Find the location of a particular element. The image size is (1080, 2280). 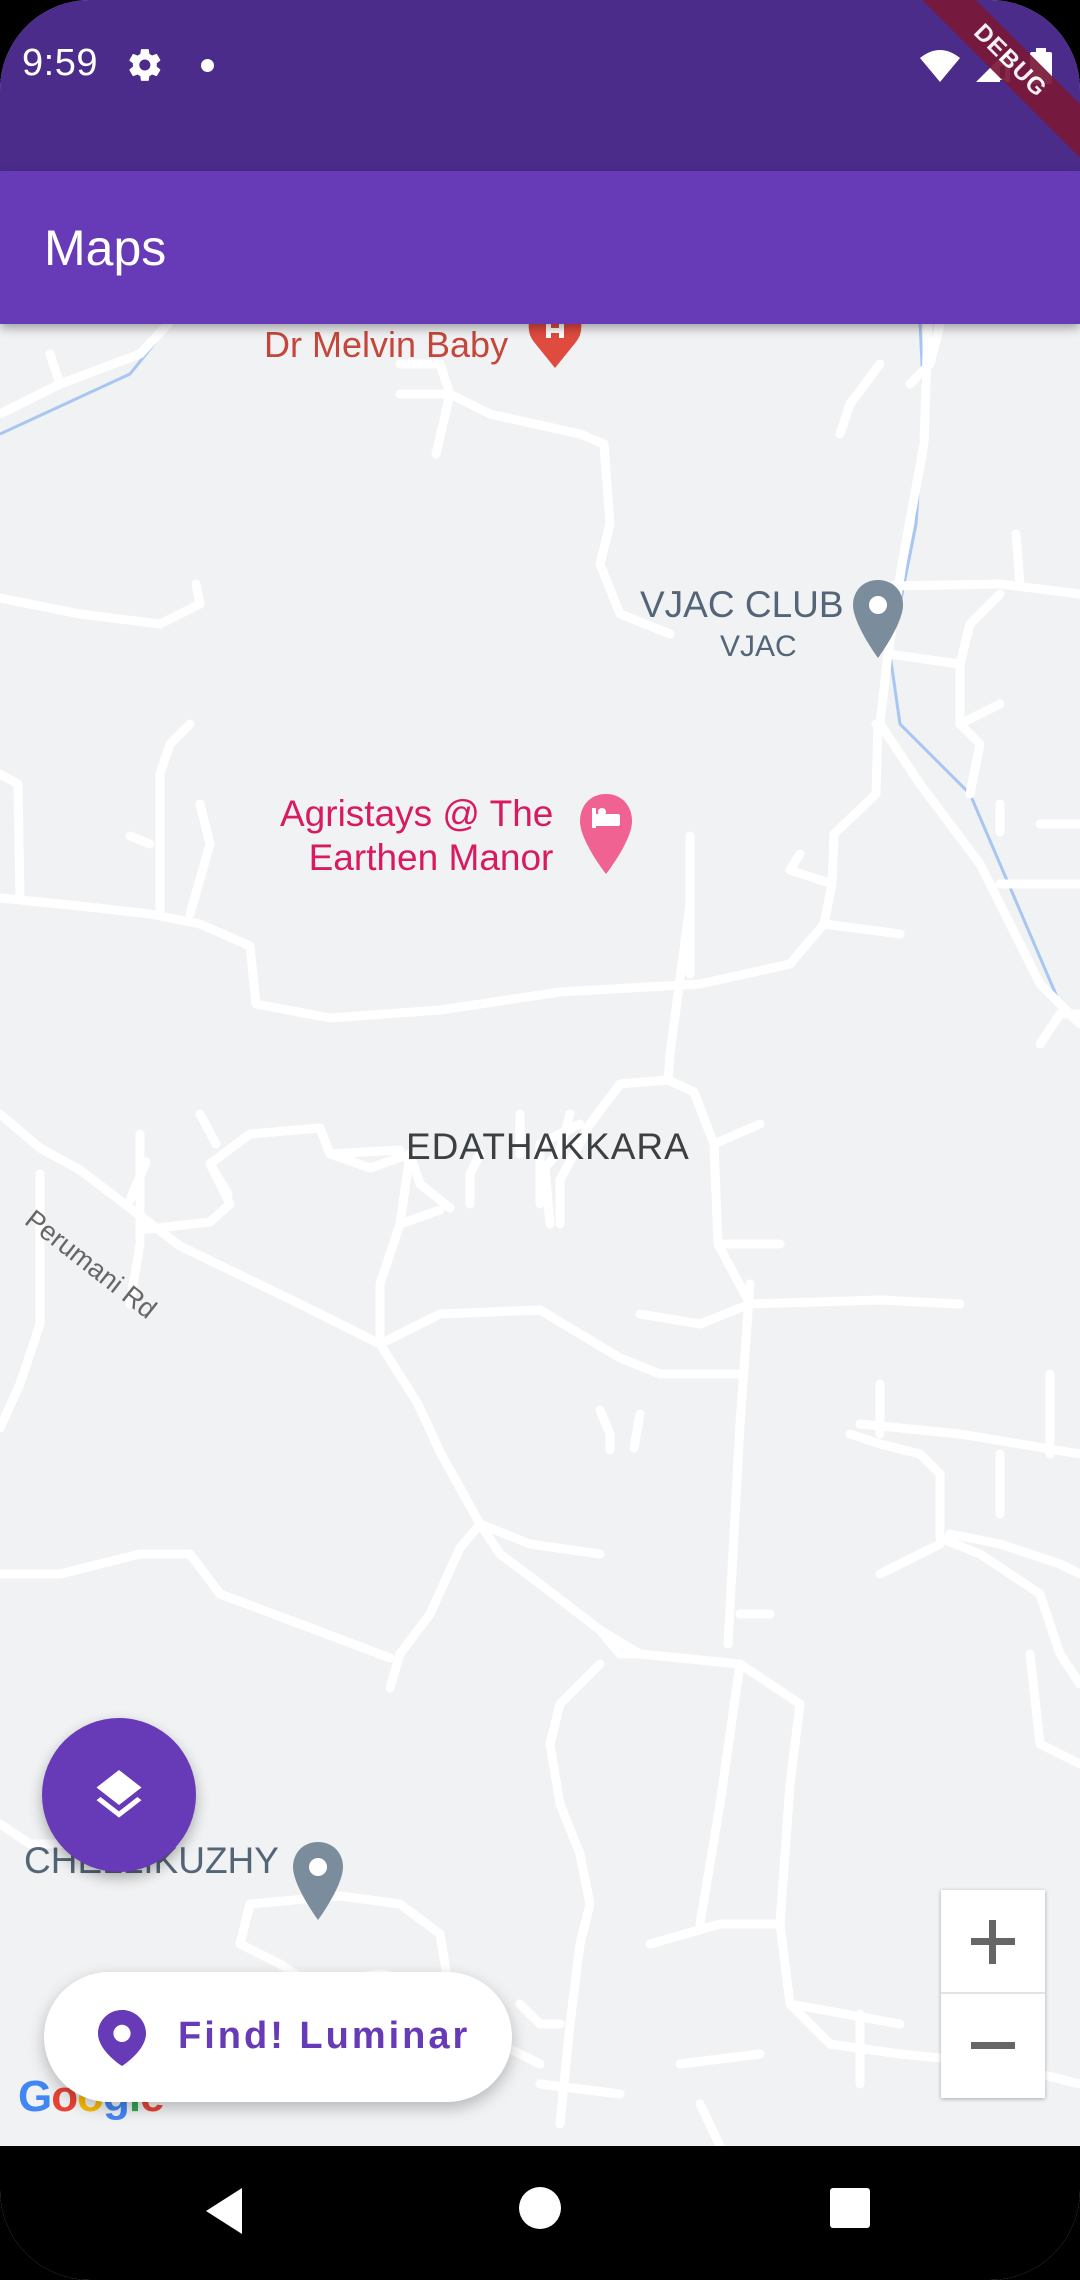

notification-dot-icon is located at coordinates (207, 65).